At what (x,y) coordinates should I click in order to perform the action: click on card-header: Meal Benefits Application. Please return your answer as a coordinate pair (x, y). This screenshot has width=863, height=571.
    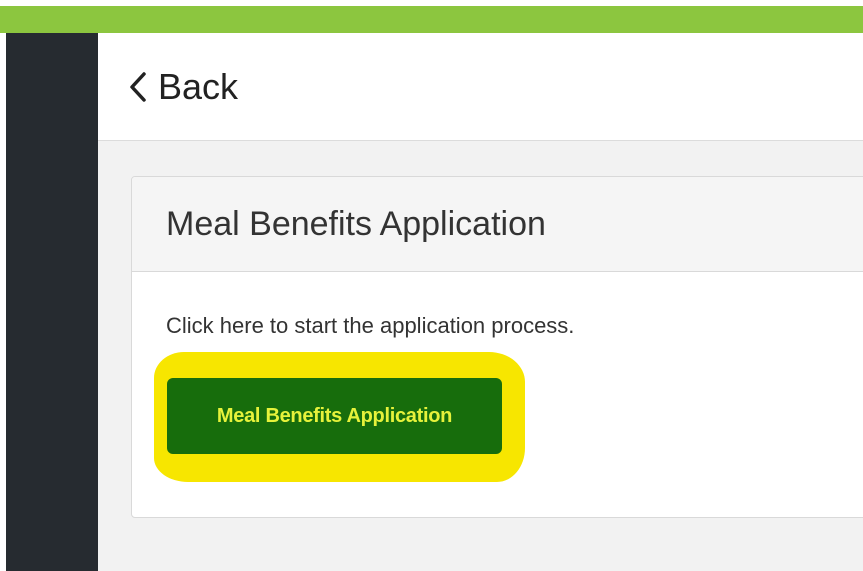
    Looking at the image, I should click on (497, 224).